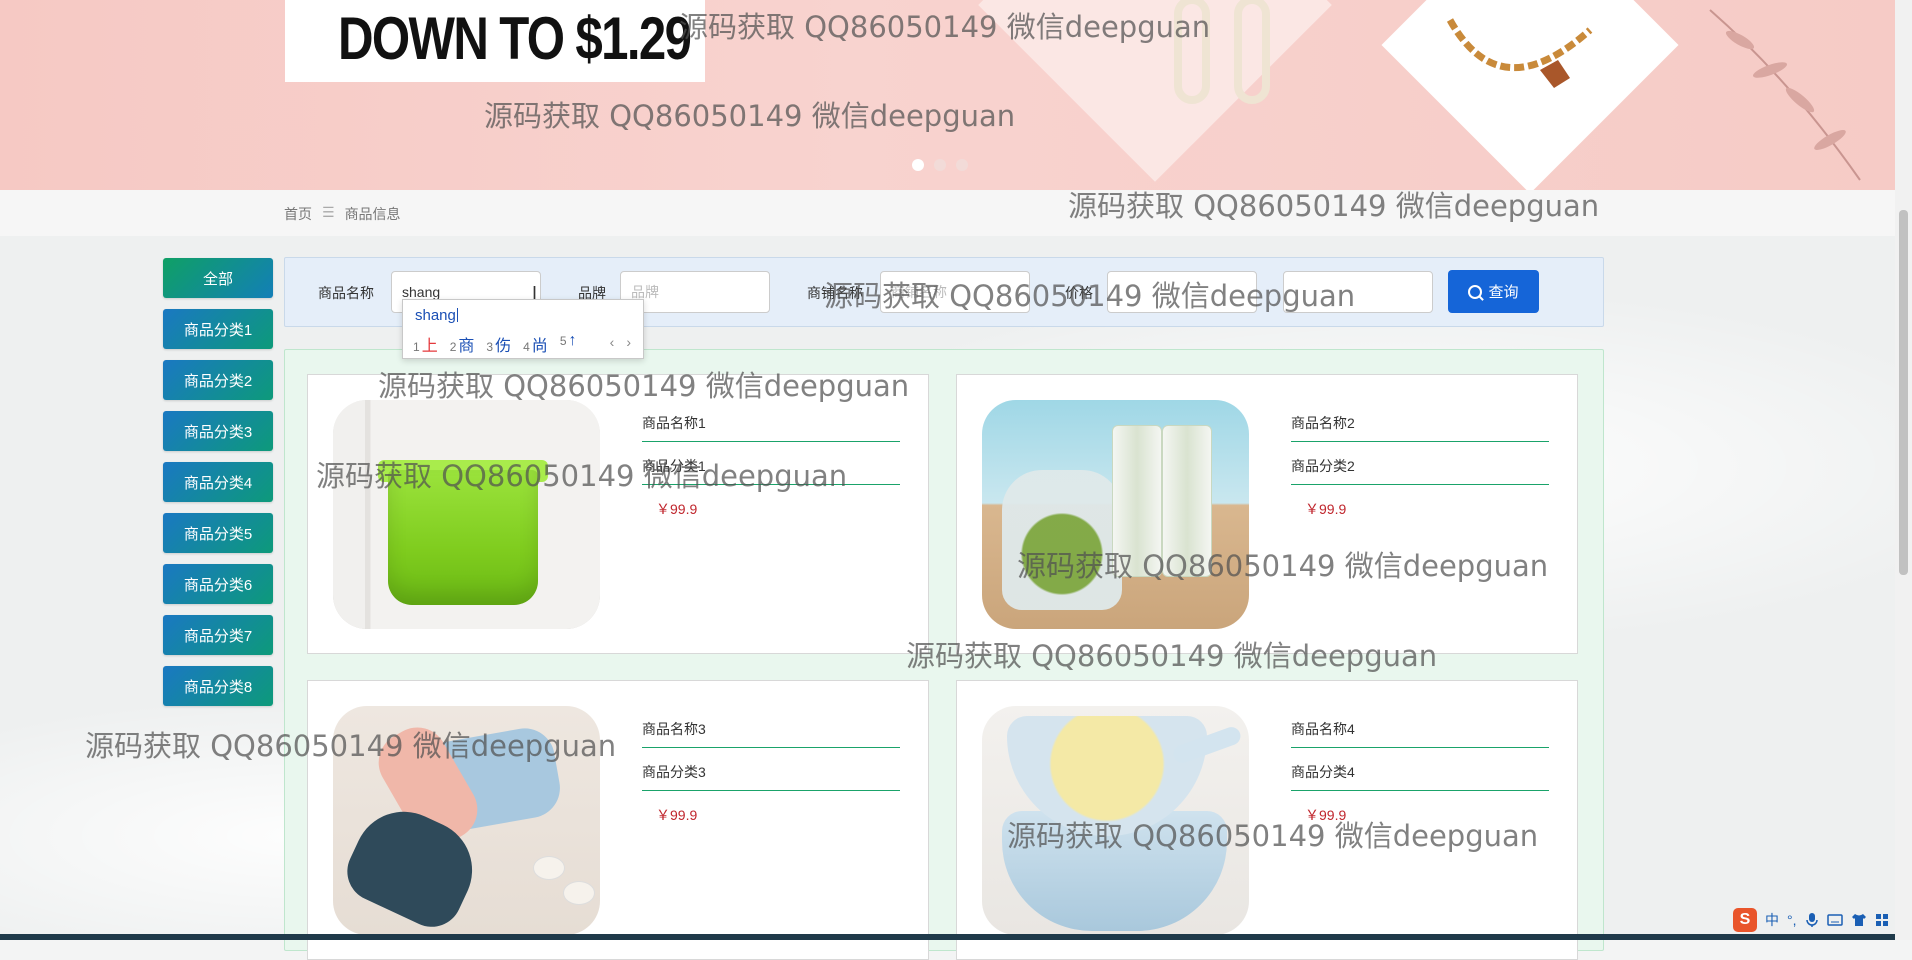  Describe the element at coordinates (628, 342) in the screenshot. I see `ime-next-icon: ›` at that location.